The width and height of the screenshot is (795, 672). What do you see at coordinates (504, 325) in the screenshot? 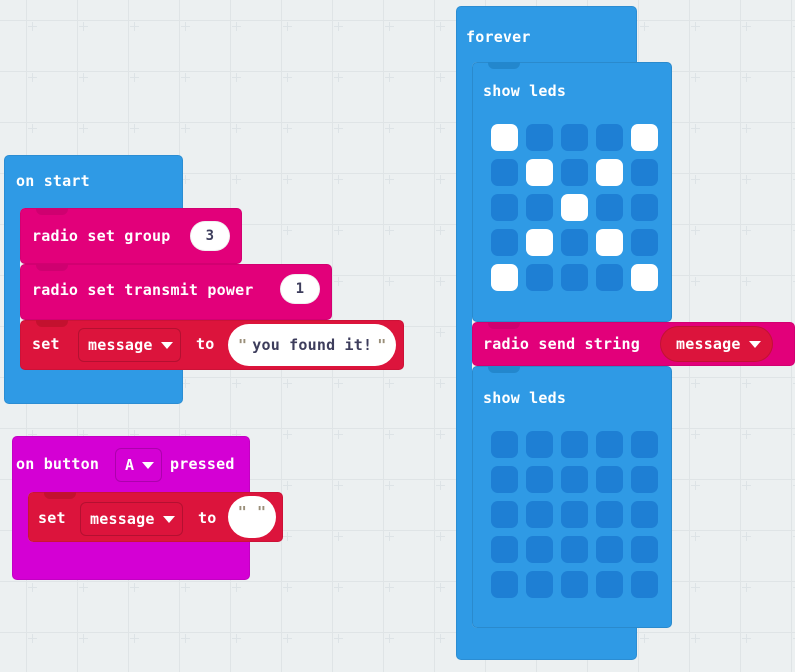
I see `radio-send-string-notch` at bounding box center [504, 325].